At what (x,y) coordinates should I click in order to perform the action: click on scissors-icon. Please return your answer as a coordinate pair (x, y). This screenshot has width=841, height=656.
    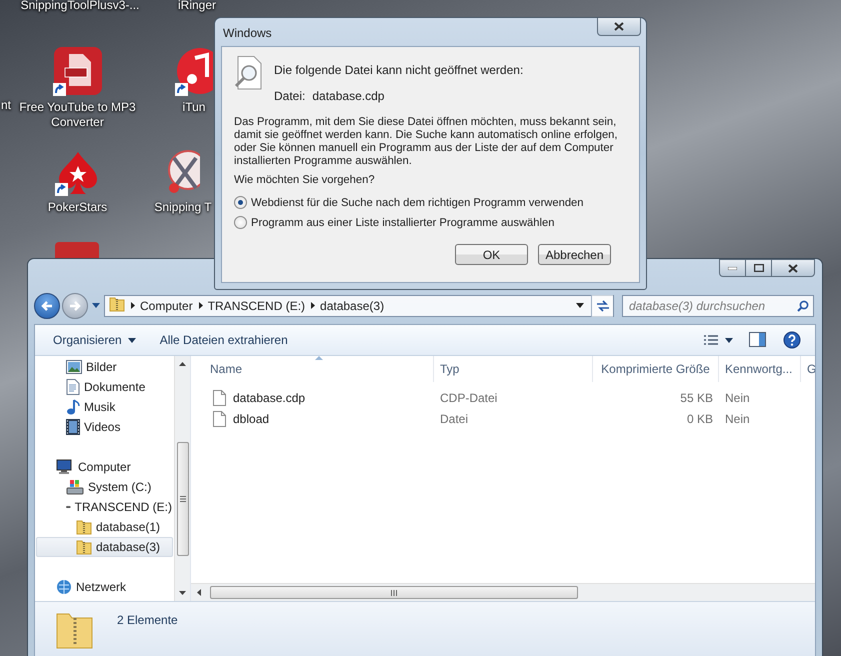
    Looking at the image, I should click on (183, 173).